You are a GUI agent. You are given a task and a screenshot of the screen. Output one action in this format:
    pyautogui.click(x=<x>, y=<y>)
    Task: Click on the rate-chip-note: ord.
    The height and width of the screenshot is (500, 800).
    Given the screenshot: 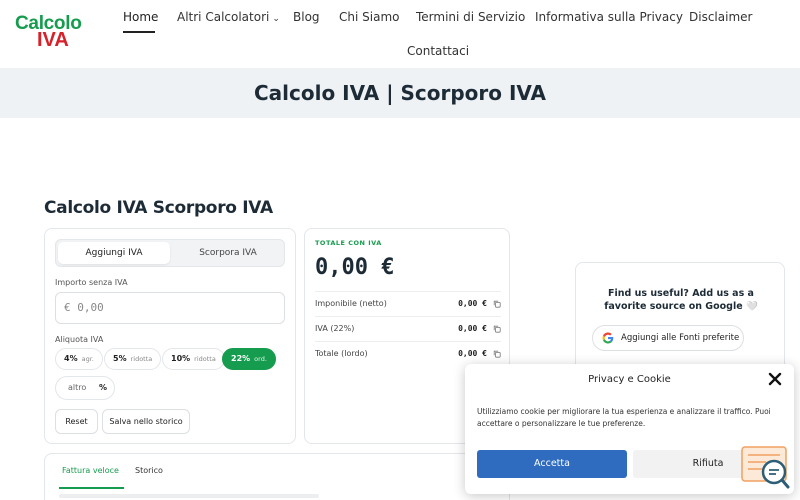 What is the action you would take?
    pyautogui.click(x=260, y=359)
    